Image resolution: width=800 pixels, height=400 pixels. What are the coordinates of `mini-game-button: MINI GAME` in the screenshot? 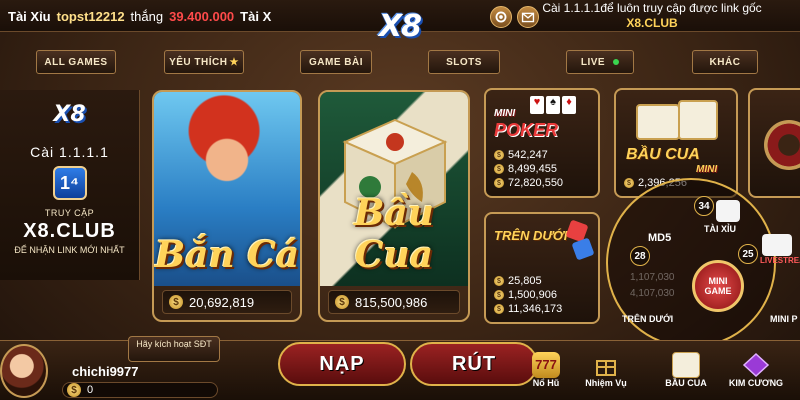 It's located at (718, 286).